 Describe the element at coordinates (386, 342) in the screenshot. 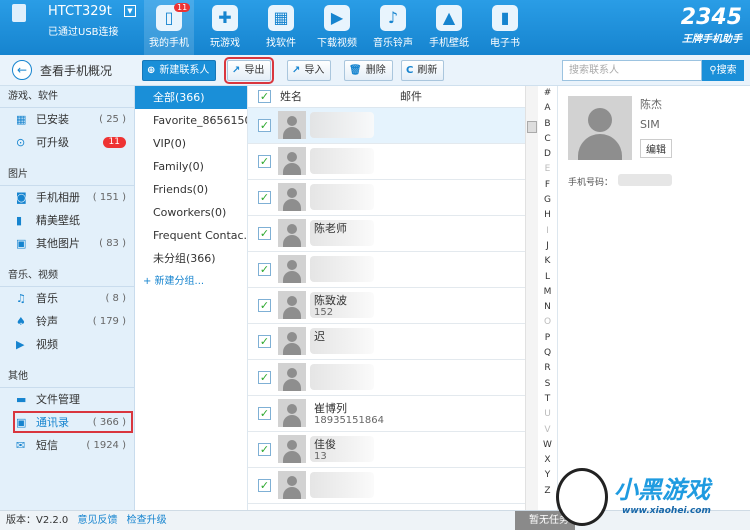

I see `contact-row: ✓ 迟` at that location.